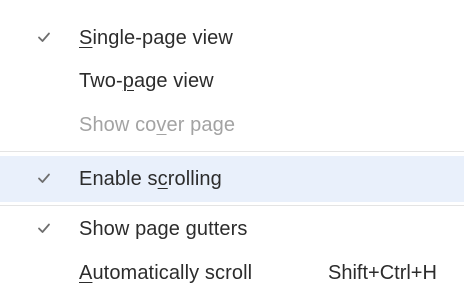 This screenshot has height=308, width=464. What do you see at coordinates (146, 81) in the screenshot?
I see `menu-item-label: Two-page view` at bounding box center [146, 81].